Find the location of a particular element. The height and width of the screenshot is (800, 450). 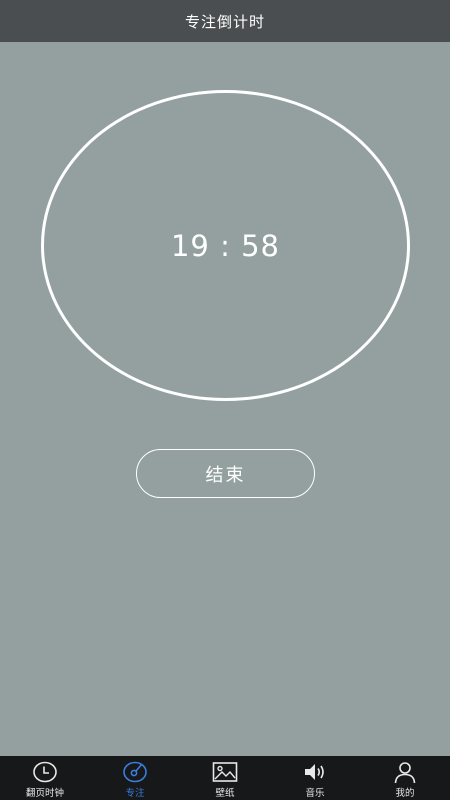

end-button: 结束 is located at coordinates (225, 473).